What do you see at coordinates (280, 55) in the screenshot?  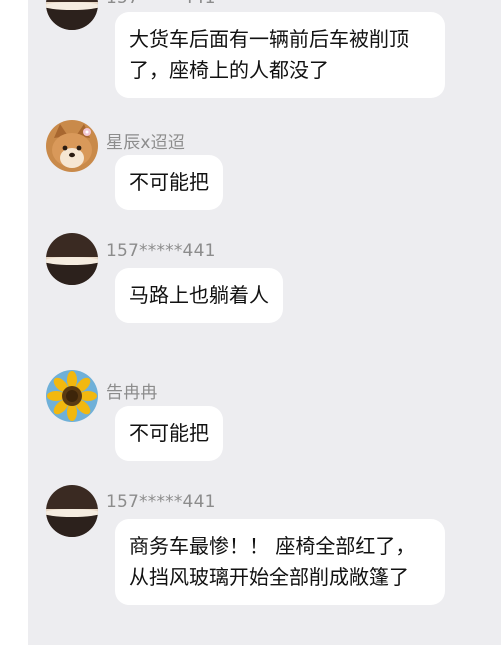 I see `message-bubble: 大货车后面有一辆前后车被削顶了，座椅上的人都没了` at bounding box center [280, 55].